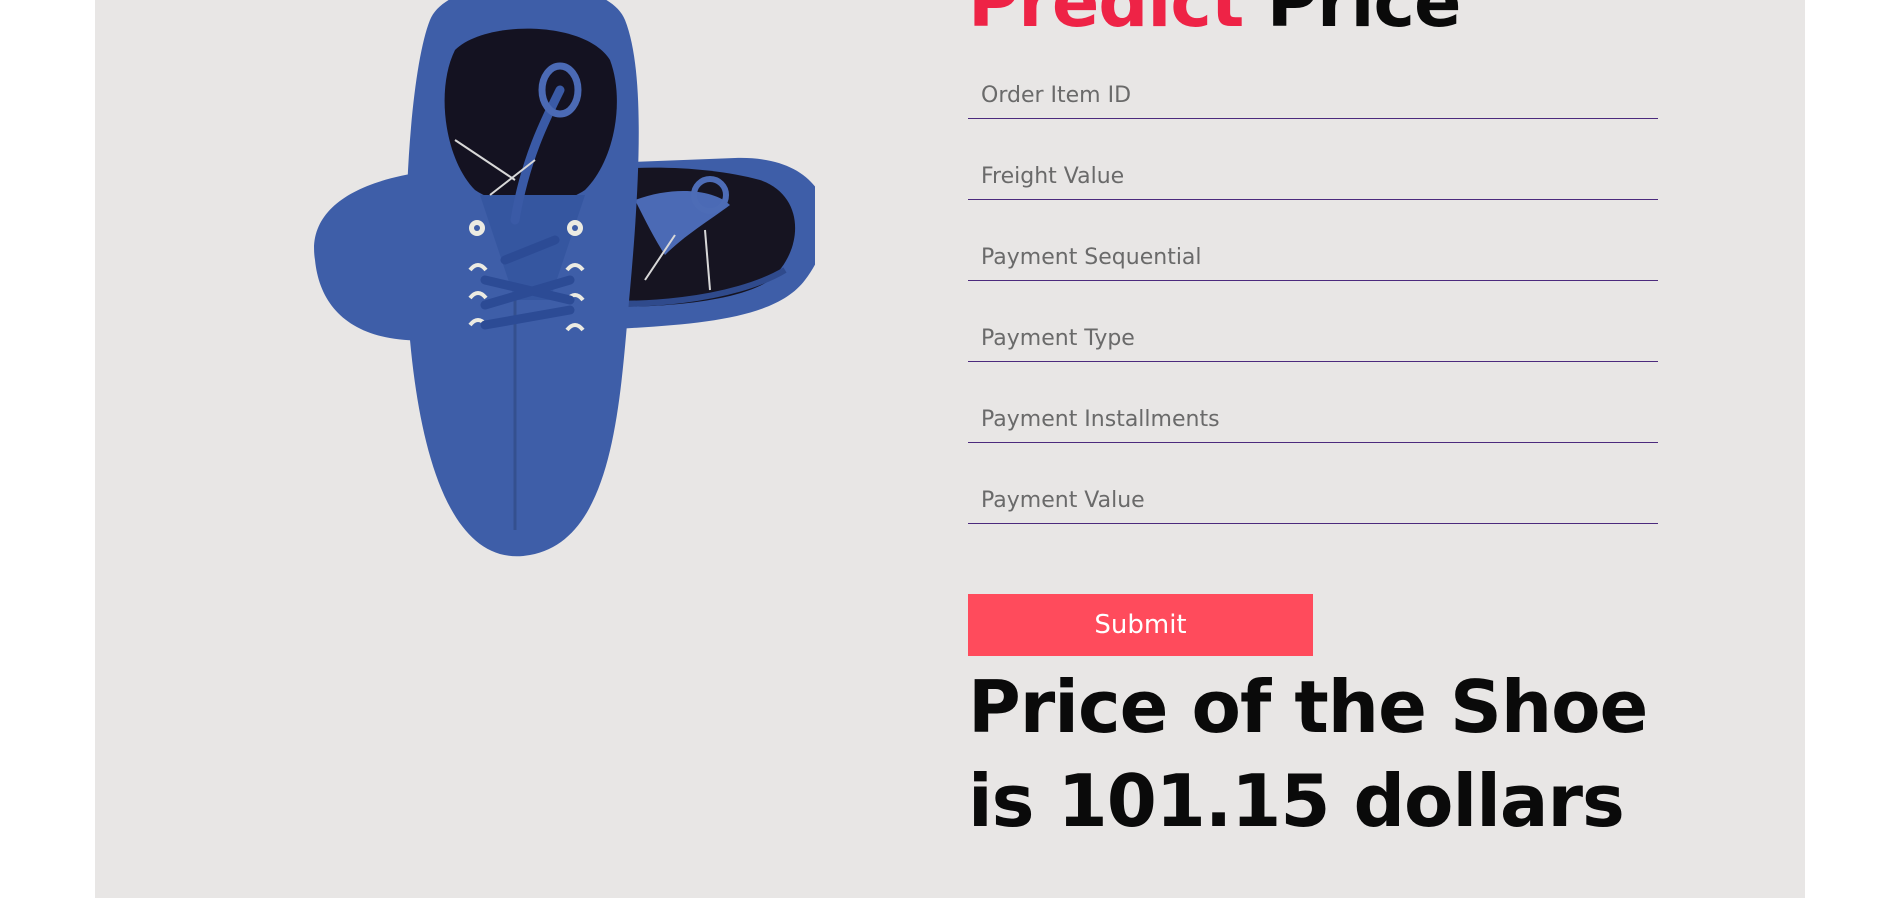 Image resolution: width=1901 pixels, height=898 pixels. Describe the element at coordinates (1308, 754) in the screenshot. I see `prediction-result: Price of the Shoe is 101.15 dollars` at that location.